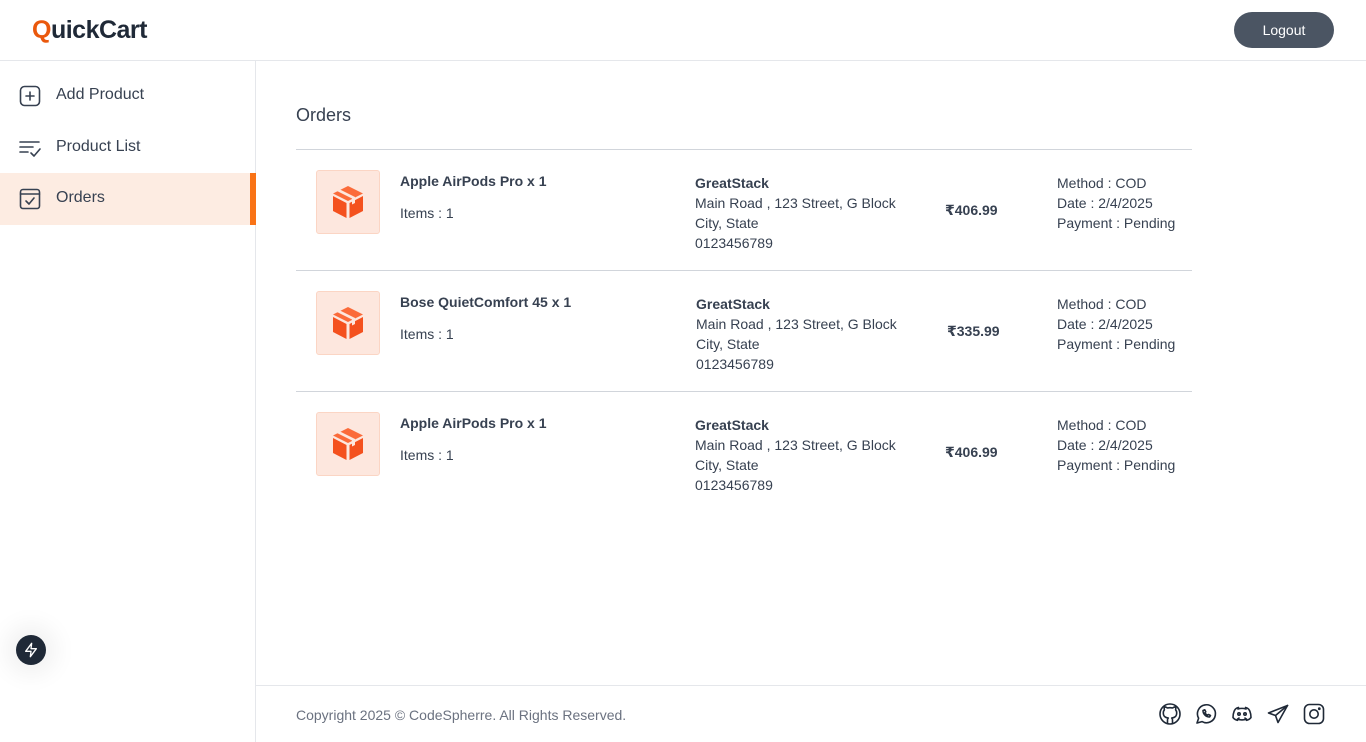 The width and height of the screenshot is (1366, 742). What do you see at coordinates (99, 30) in the screenshot?
I see `logo-text: uickCart` at bounding box center [99, 30].